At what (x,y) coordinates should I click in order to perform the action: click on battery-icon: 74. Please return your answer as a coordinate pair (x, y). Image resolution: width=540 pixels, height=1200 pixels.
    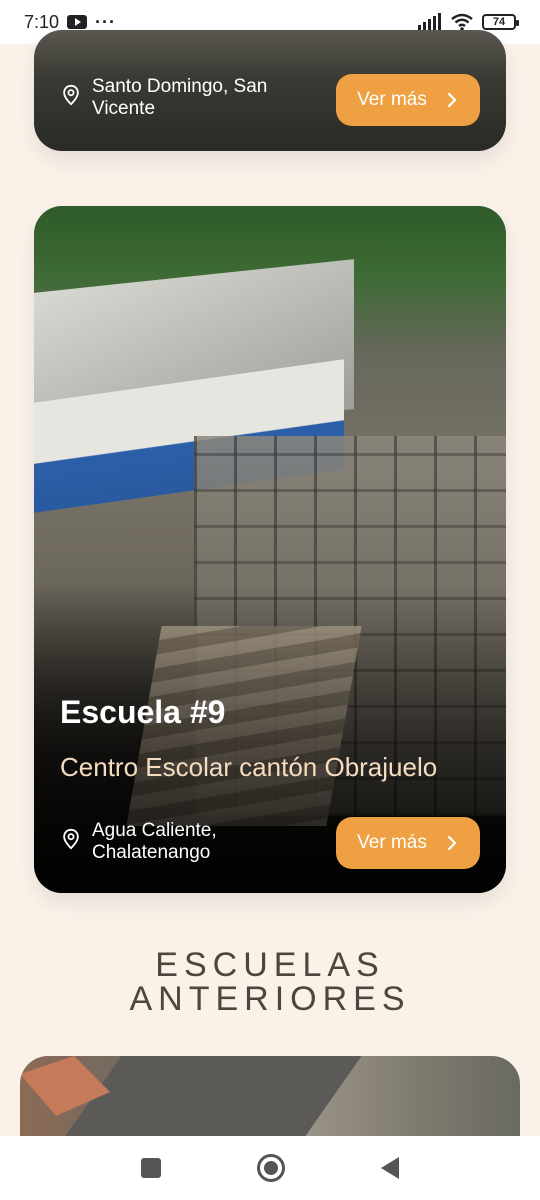
    Looking at the image, I should click on (500, 22).